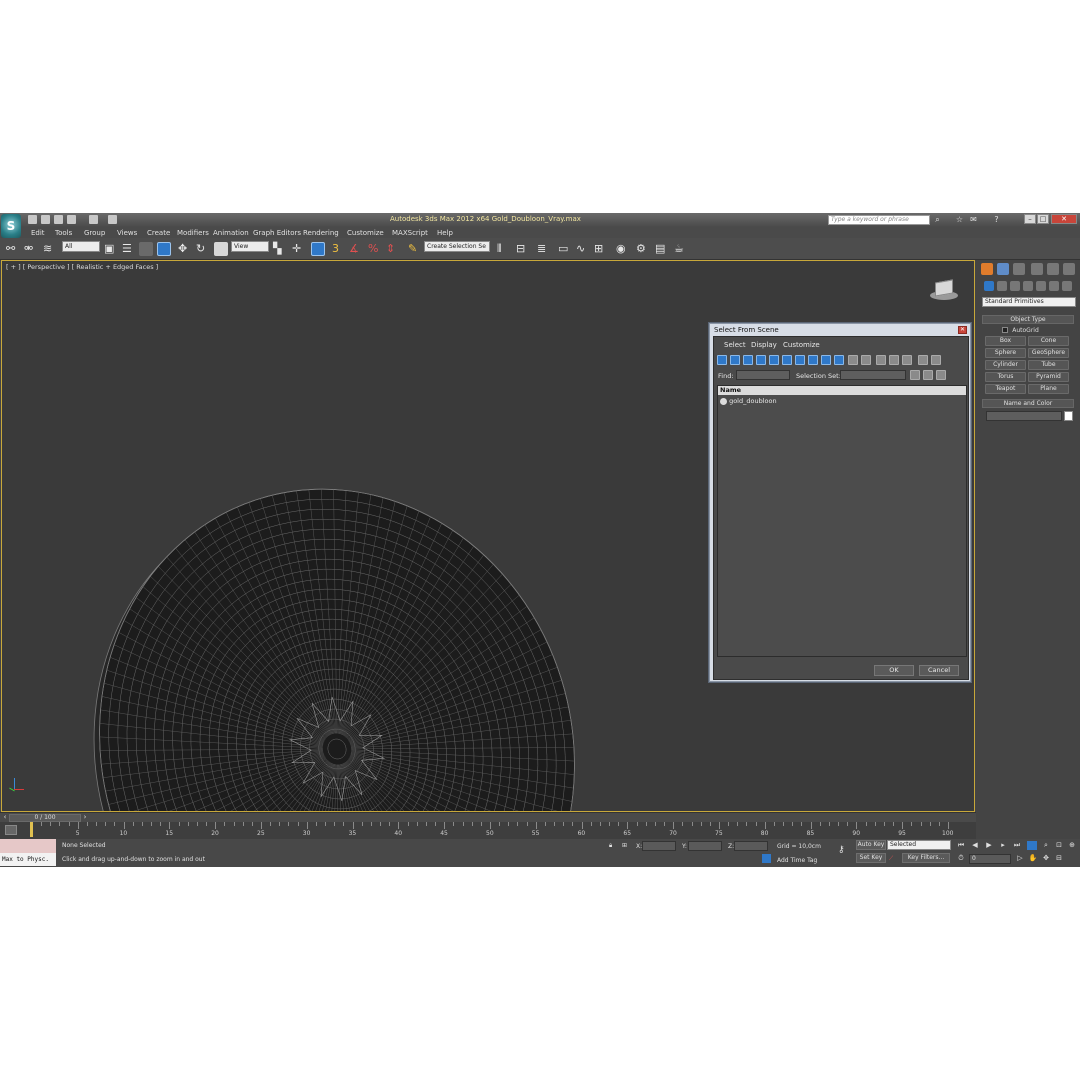  I want to click on sync-selection-icon, so click(923, 360).